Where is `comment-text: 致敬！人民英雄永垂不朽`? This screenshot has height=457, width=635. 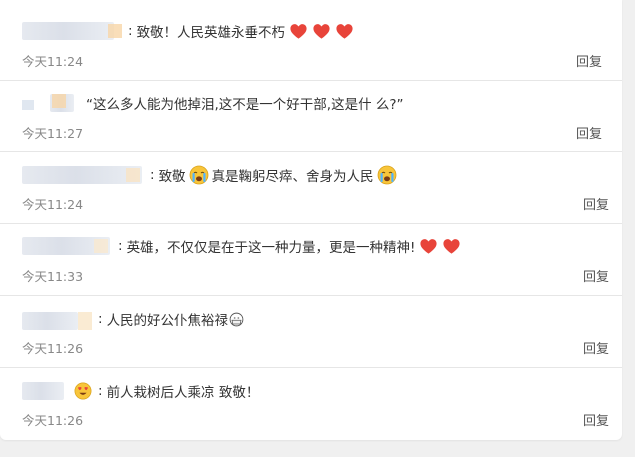 comment-text: 致敬！人民英雄永垂不朽 is located at coordinates (211, 33).